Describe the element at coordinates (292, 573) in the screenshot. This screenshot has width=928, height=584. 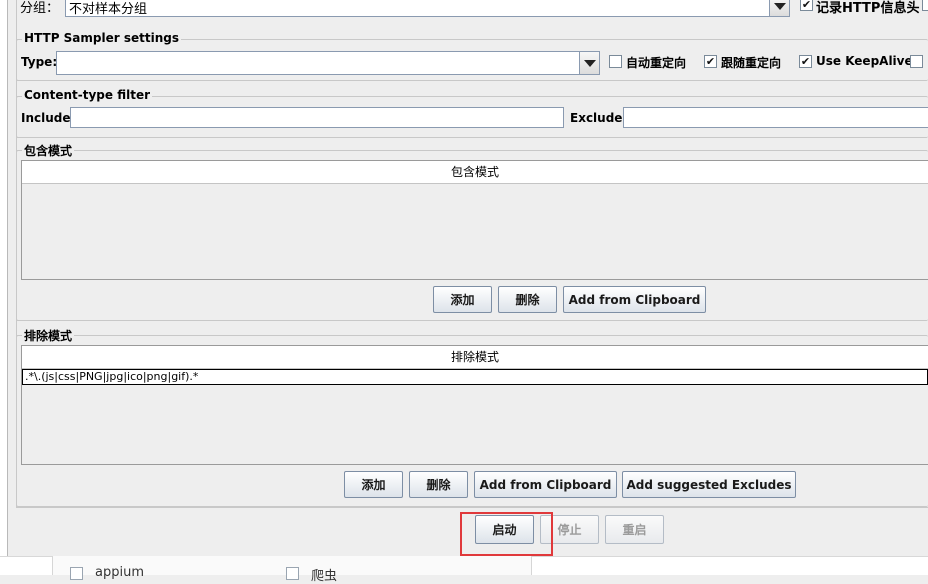
I see `crawler-checkbox` at that location.